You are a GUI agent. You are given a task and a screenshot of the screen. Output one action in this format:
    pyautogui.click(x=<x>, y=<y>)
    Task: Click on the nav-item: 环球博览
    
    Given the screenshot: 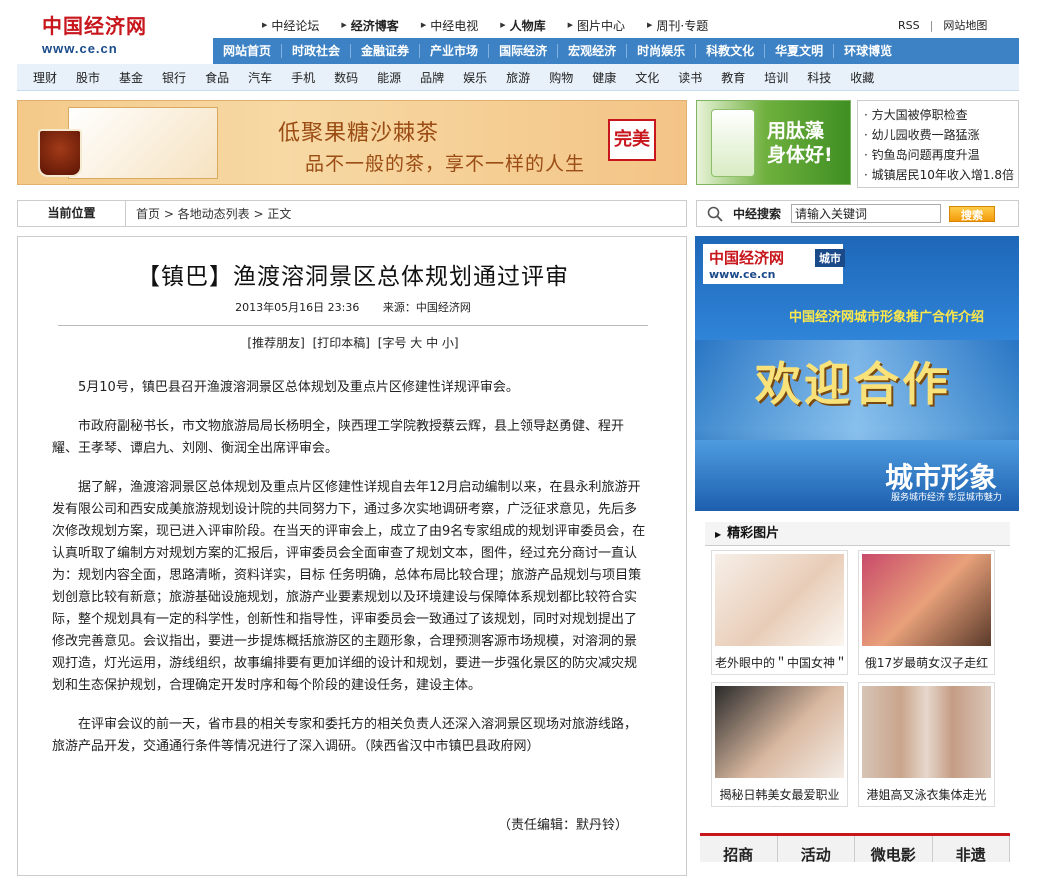 What is the action you would take?
    pyautogui.click(x=868, y=51)
    